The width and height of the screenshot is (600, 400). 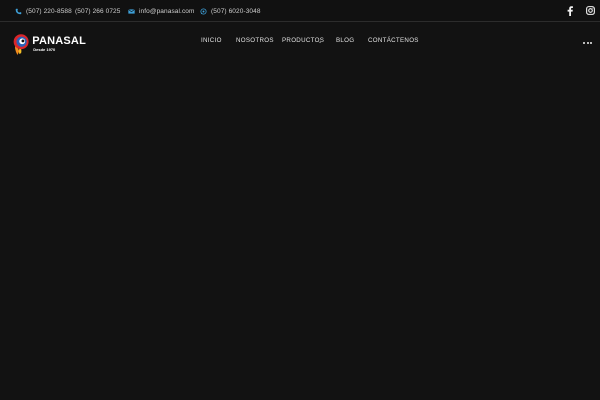 I want to click on email-text: info@panasal.com, so click(x=167, y=11).